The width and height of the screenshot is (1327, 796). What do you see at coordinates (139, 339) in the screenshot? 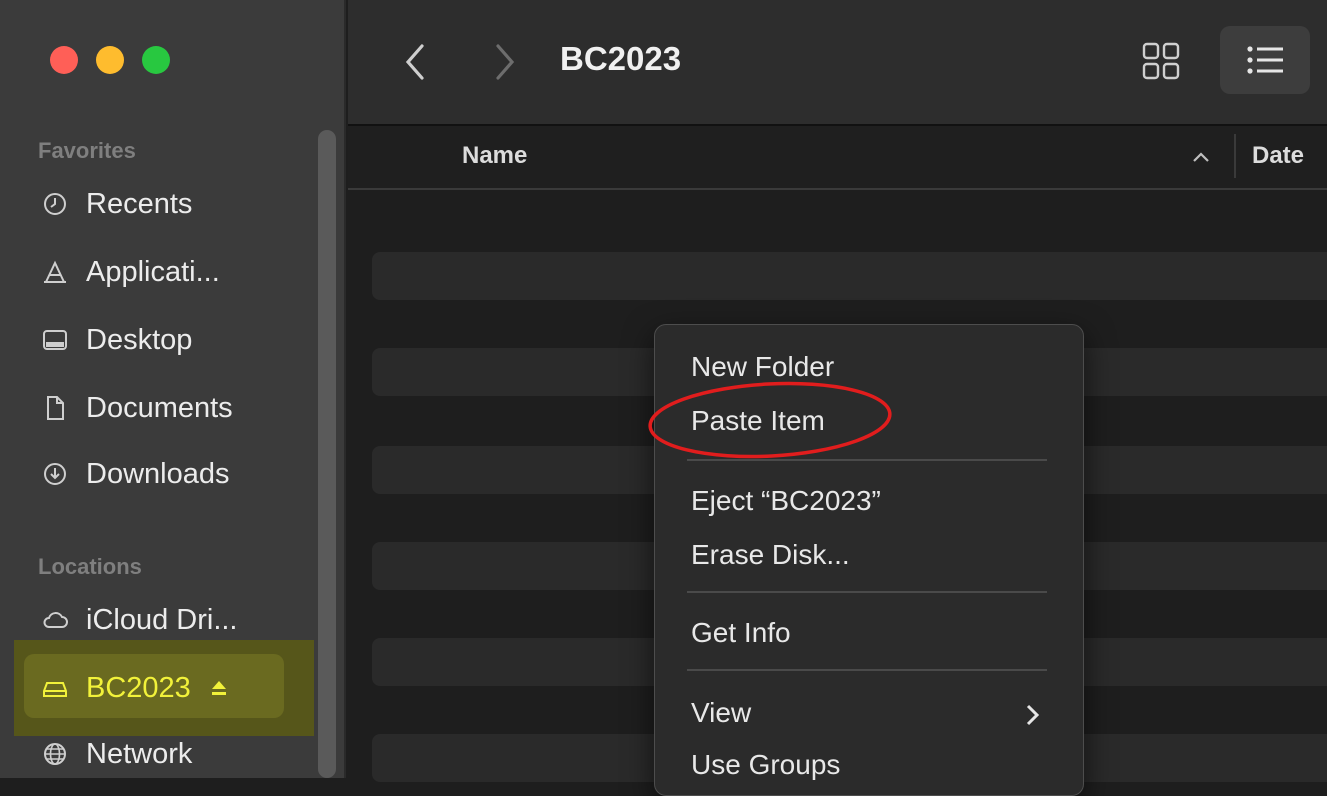
I see `sidebar-item-label: Desktop` at bounding box center [139, 339].